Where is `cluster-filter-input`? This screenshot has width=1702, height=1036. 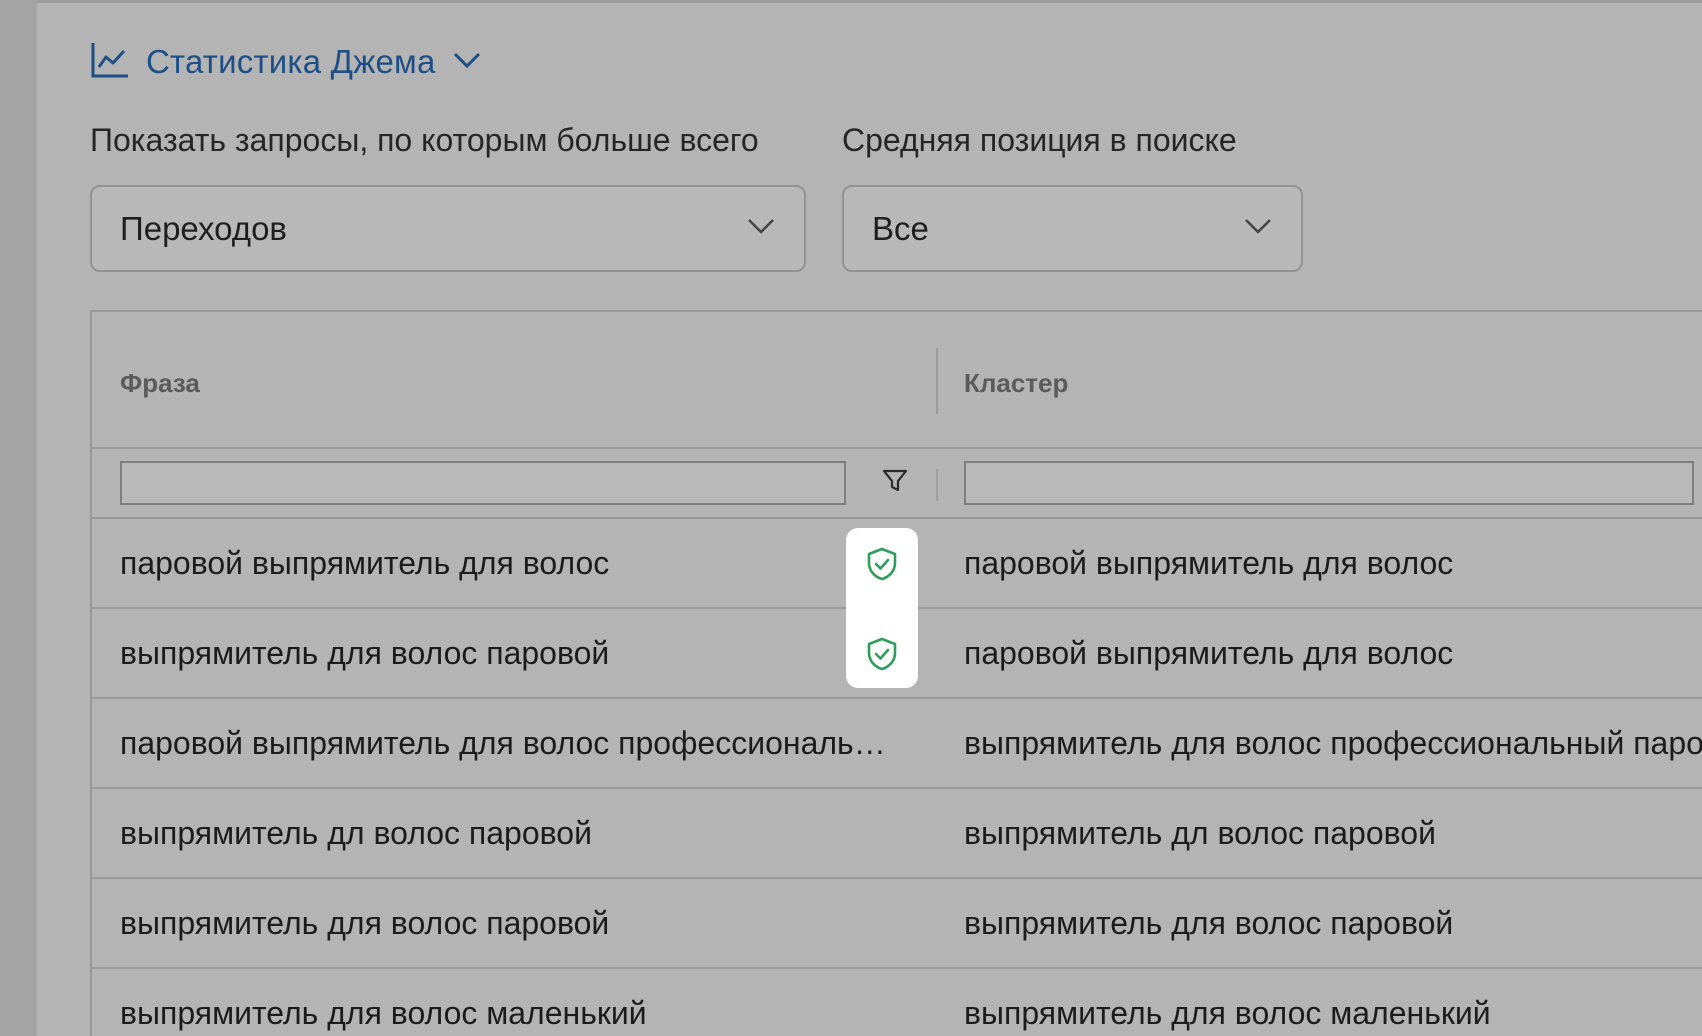
cluster-filter-input is located at coordinates (1329, 483).